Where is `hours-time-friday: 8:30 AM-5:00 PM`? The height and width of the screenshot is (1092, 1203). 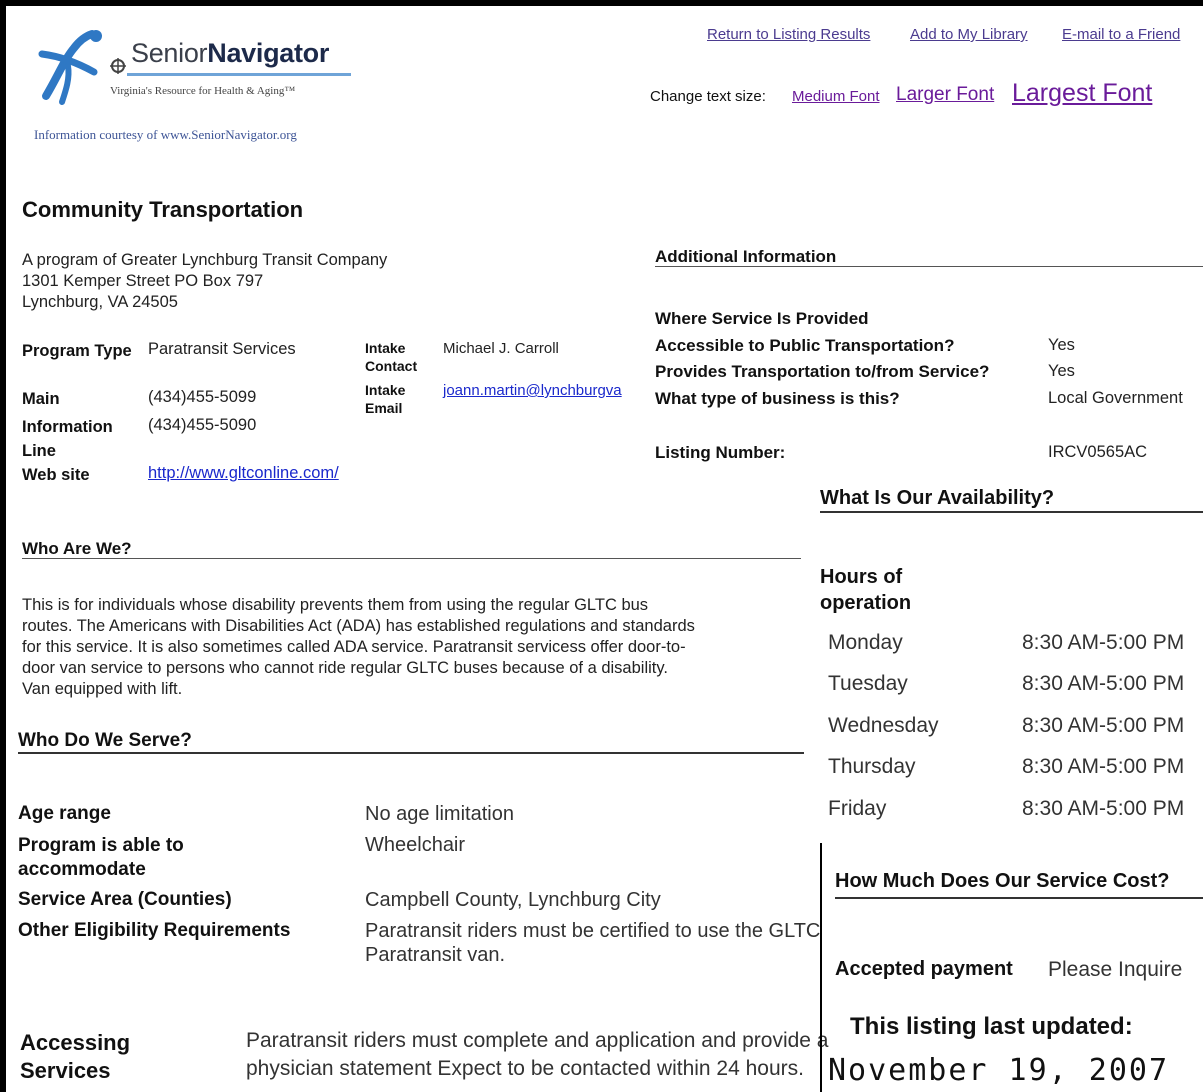
hours-time-friday: 8:30 AM-5:00 PM is located at coordinates (1103, 808).